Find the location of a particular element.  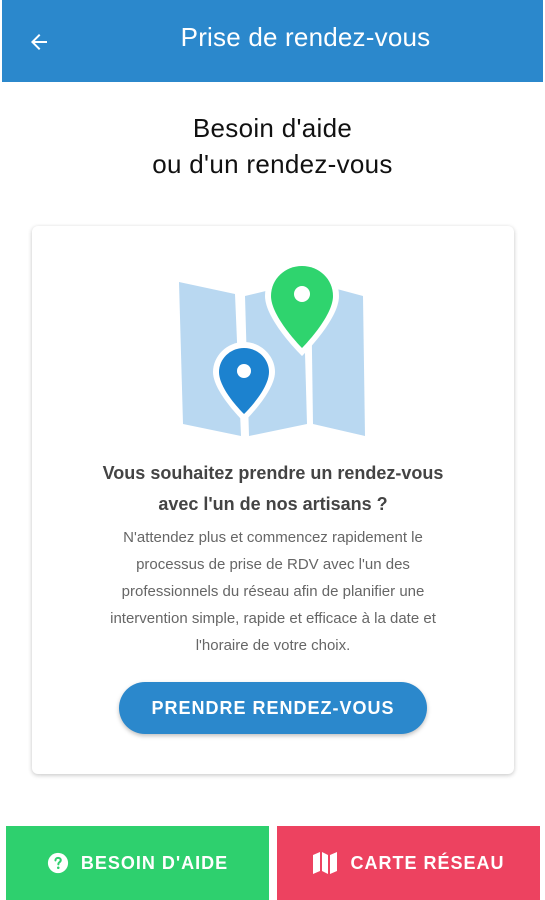

question-circle-icon is located at coordinates (58, 863).